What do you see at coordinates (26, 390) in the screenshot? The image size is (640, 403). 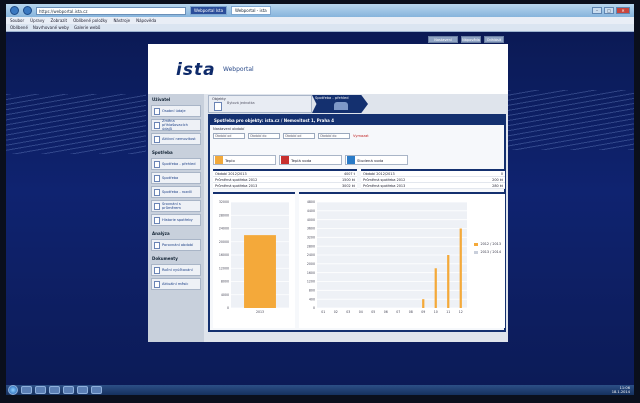 I see `taskbar-app-ie` at bounding box center [26, 390].